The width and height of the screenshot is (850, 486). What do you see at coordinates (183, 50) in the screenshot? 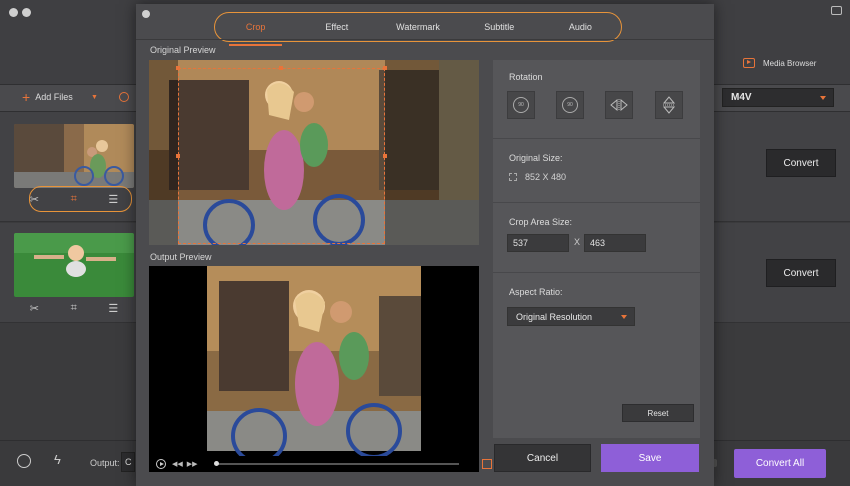
I see `original-preview-label: Original Preview` at bounding box center [183, 50].